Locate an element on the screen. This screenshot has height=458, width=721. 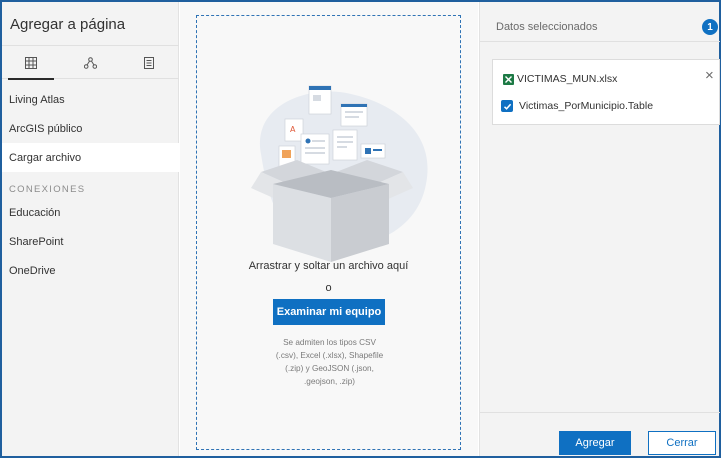
document-icon is located at coordinates (149, 62).